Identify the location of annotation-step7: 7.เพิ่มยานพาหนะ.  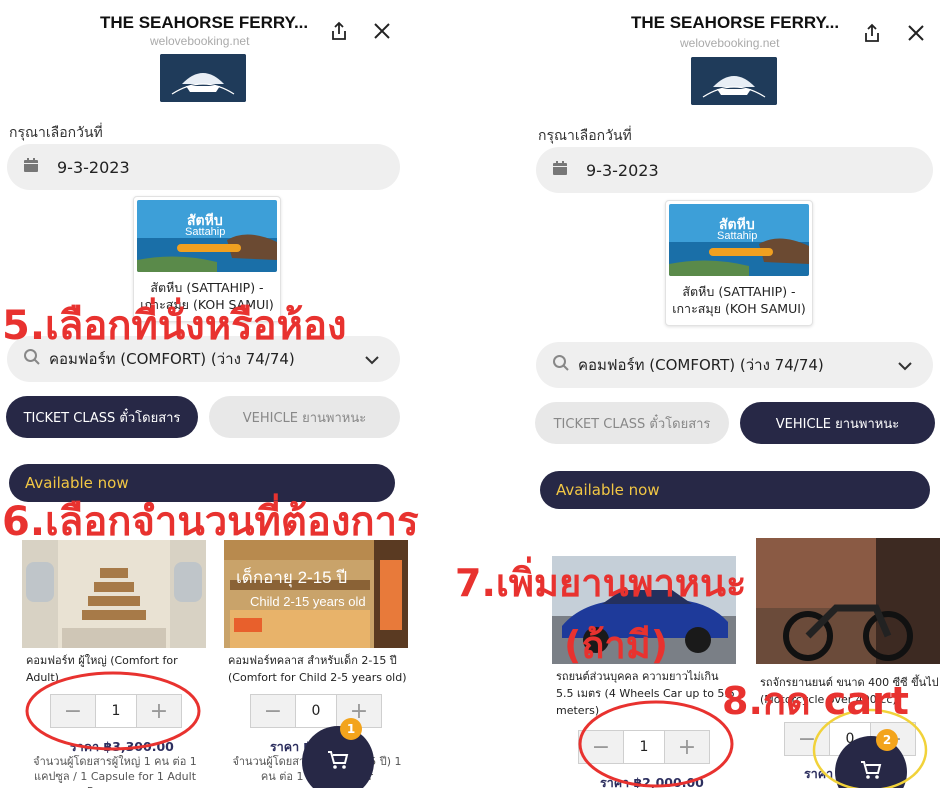
(601, 583).